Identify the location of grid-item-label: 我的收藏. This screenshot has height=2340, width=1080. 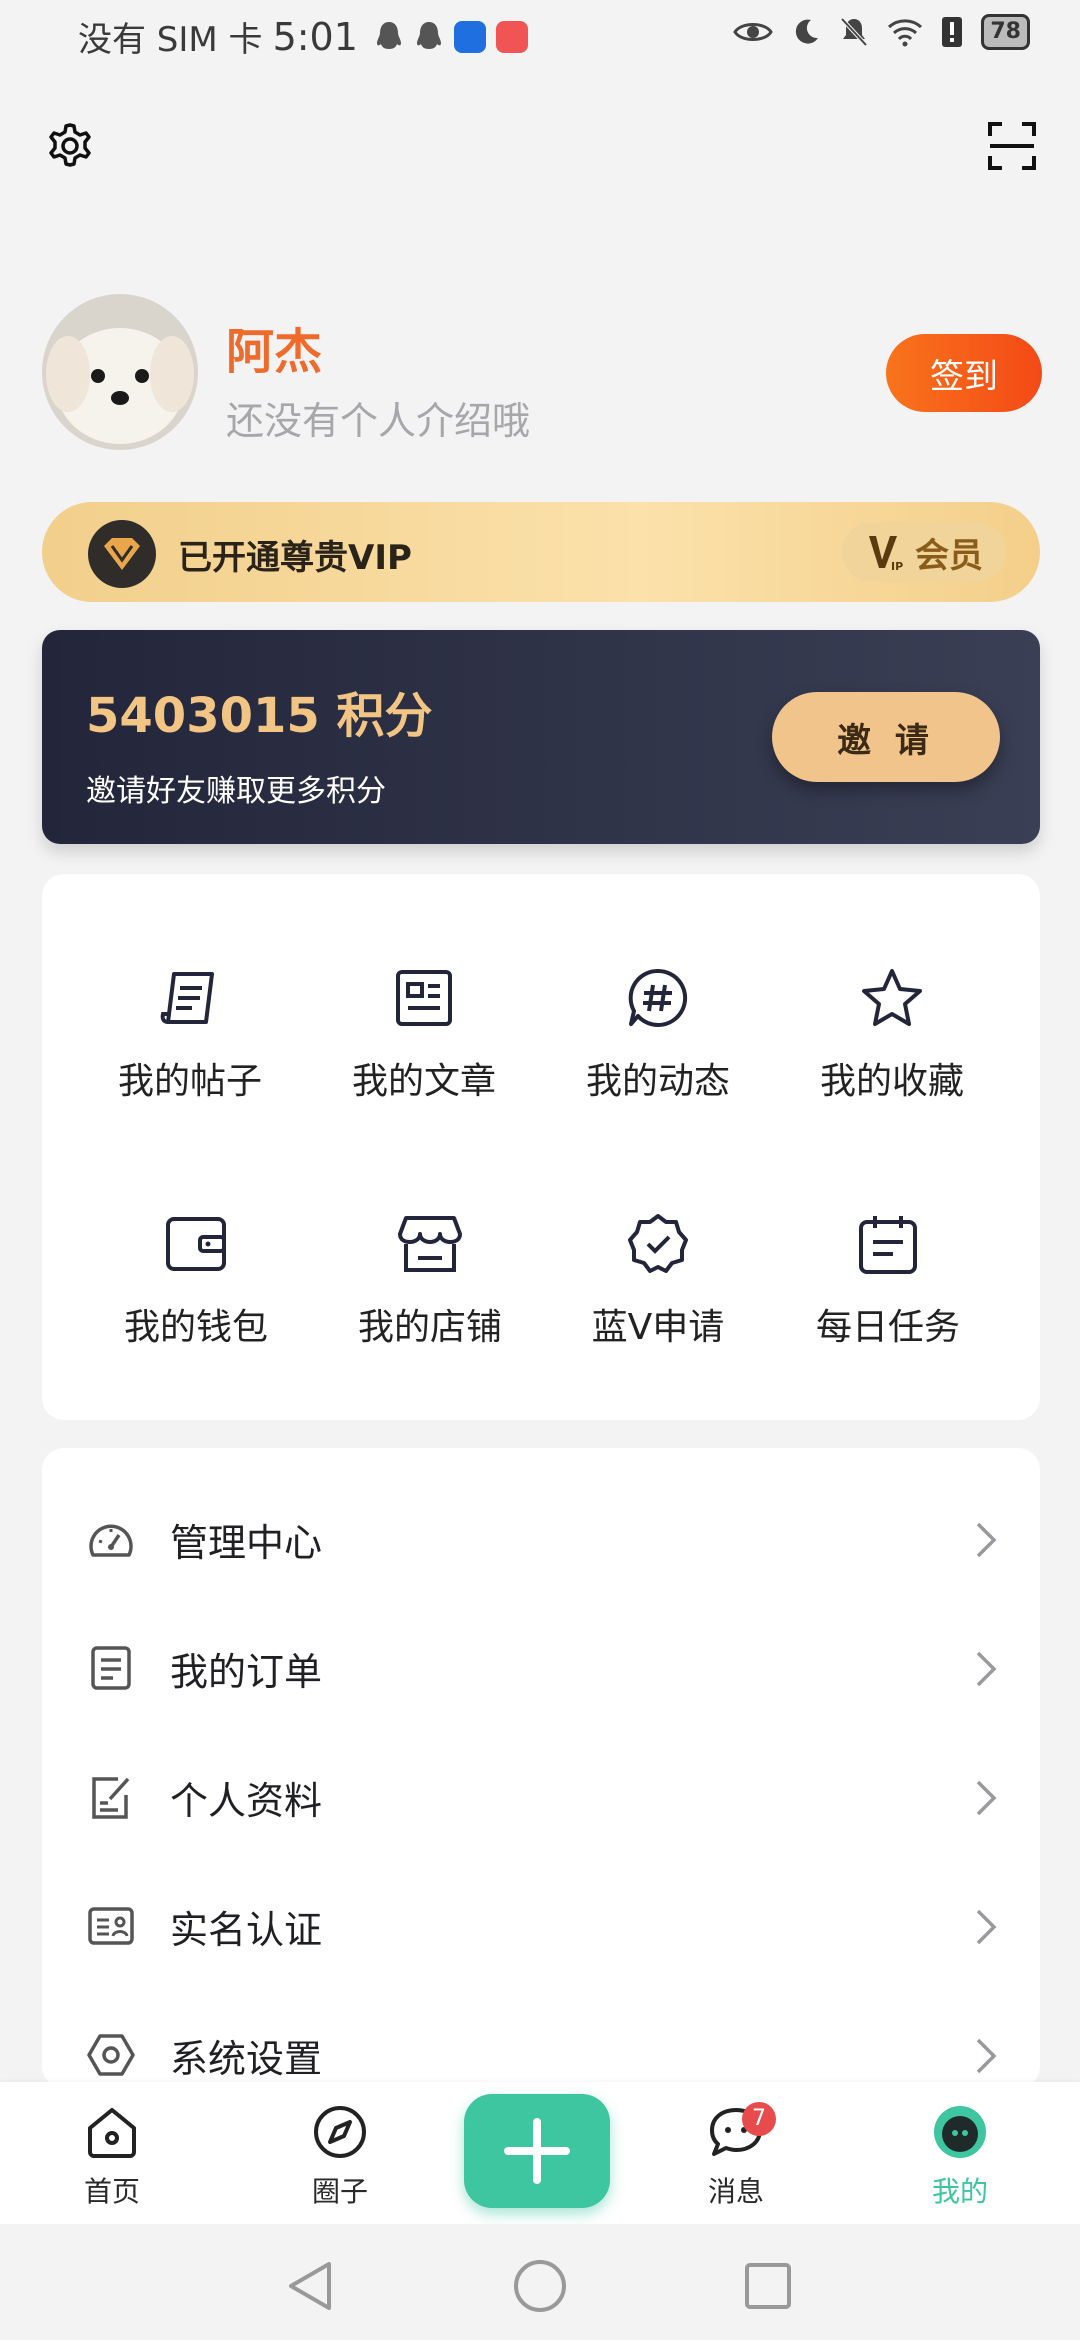
(891, 1081).